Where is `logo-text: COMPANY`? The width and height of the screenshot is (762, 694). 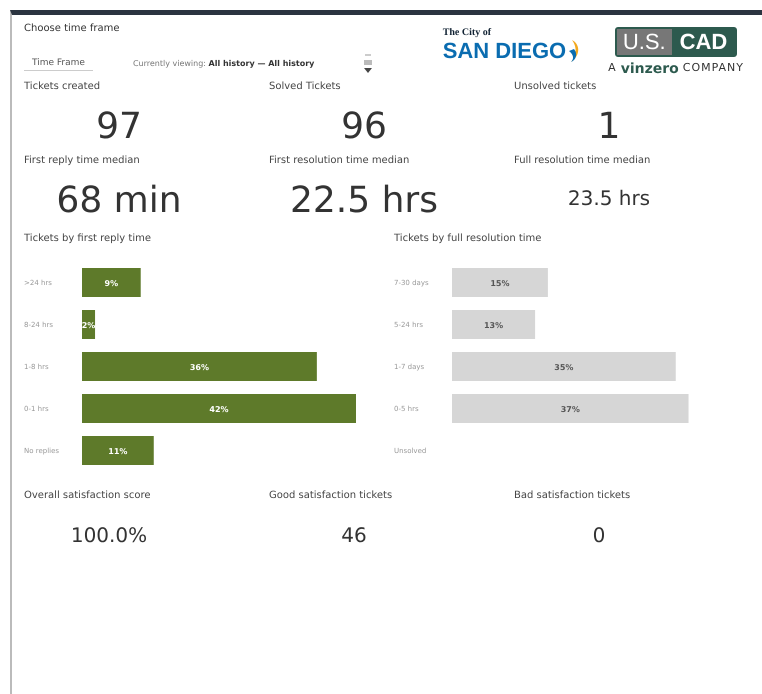 logo-text: COMPANY is located at coordinates (713, 68).